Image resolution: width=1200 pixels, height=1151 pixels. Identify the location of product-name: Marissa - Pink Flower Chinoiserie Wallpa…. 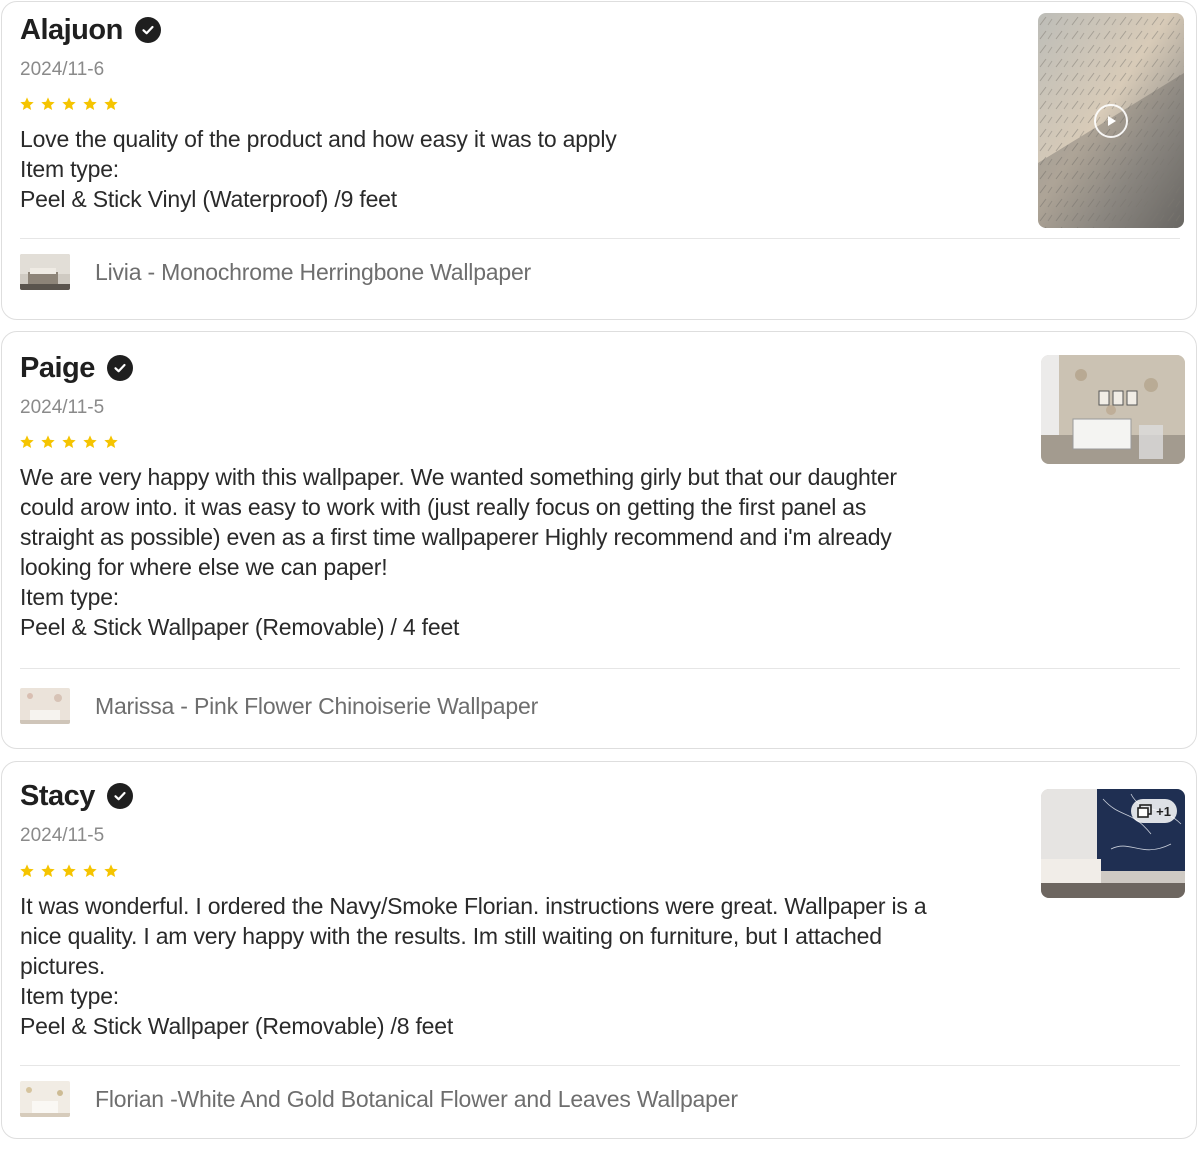
(316, 706).